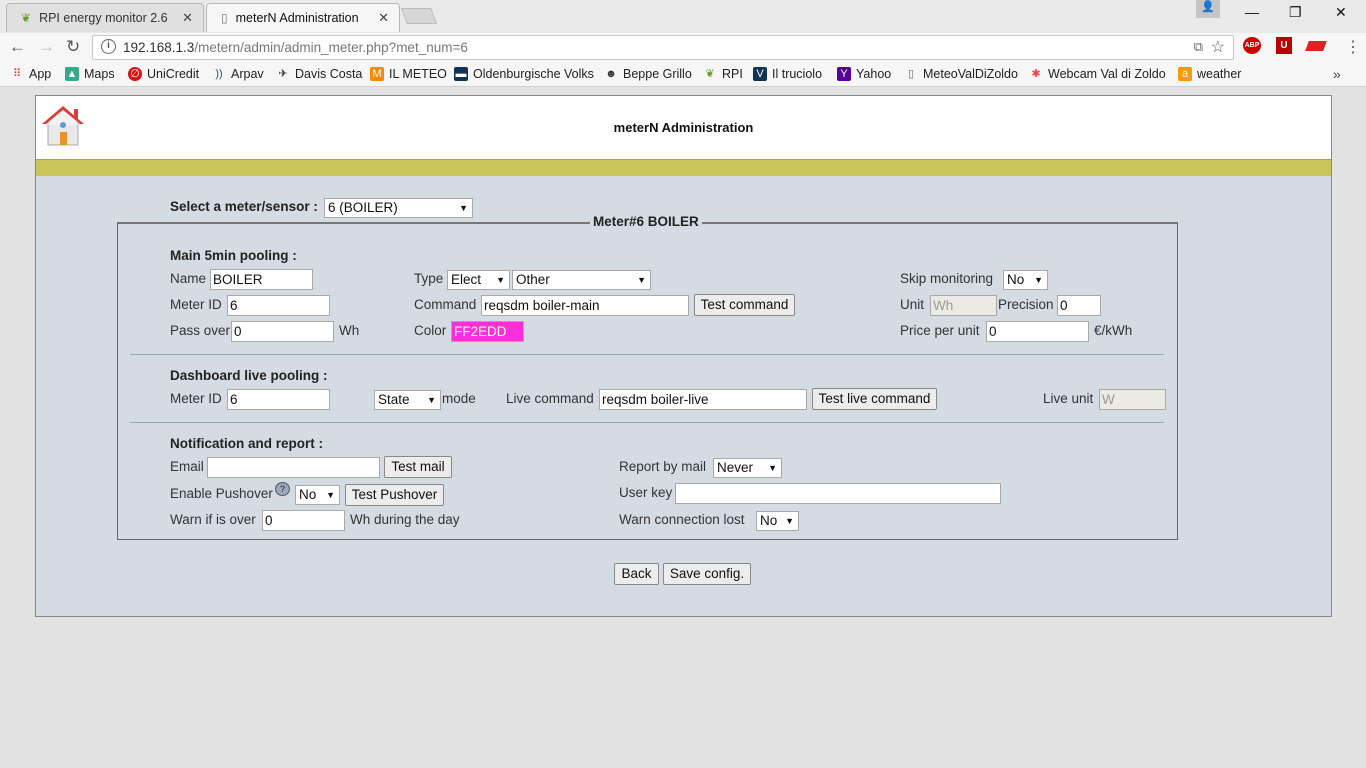 The height and width of the screenshot is (768, 1366). I want to click on bookmark-arpav: )) Arpav, so click(237, 74).